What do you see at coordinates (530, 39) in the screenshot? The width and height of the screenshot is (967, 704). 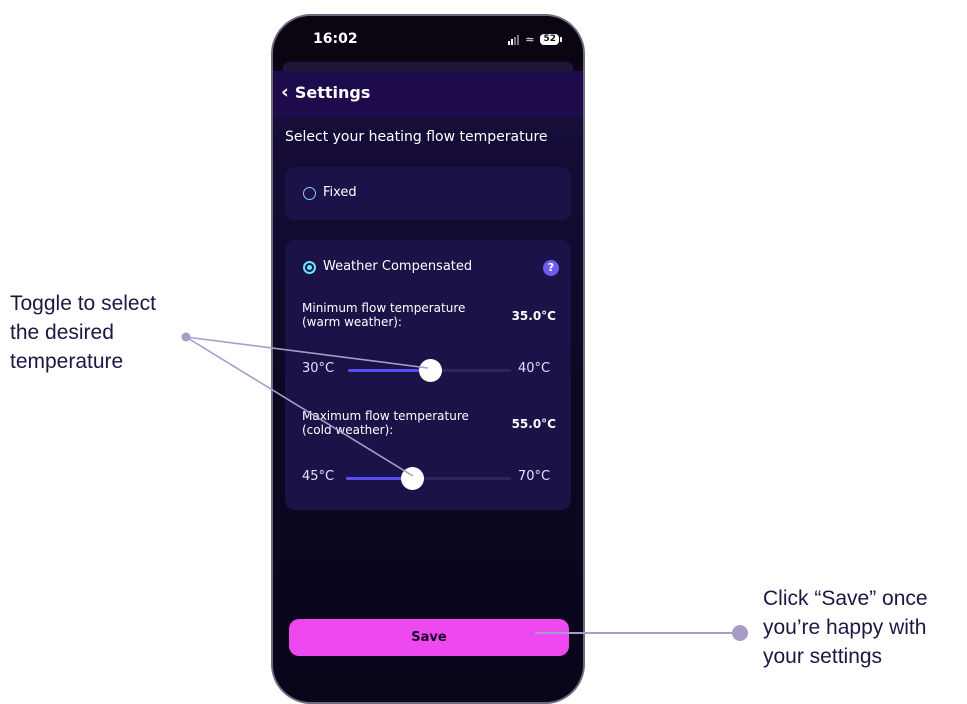 I see `wifi-icon: ≈` at bounding box center [530, 39].